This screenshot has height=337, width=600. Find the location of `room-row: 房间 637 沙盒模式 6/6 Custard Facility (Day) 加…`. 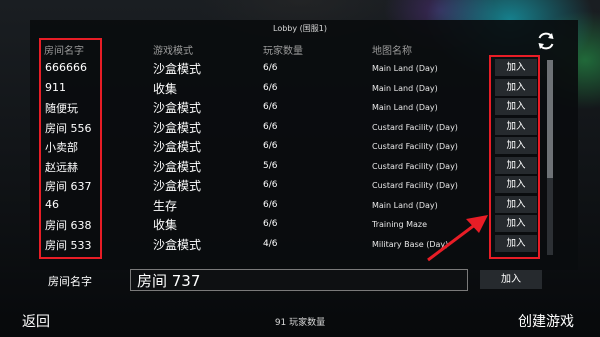

room-row: 房间 637 沙盒模式 6/6 Custard Facility (Day) 加… is located at coordinates (290, 185).